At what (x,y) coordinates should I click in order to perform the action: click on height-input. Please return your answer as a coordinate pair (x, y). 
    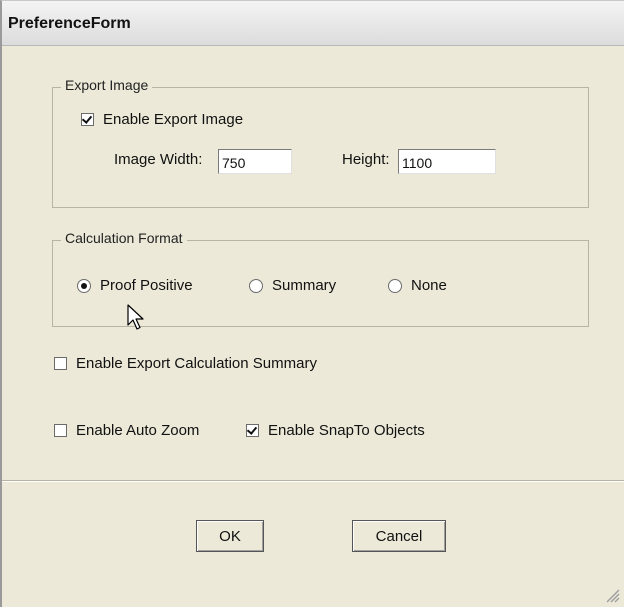
    Looking at the image, I should click on (447, 161).